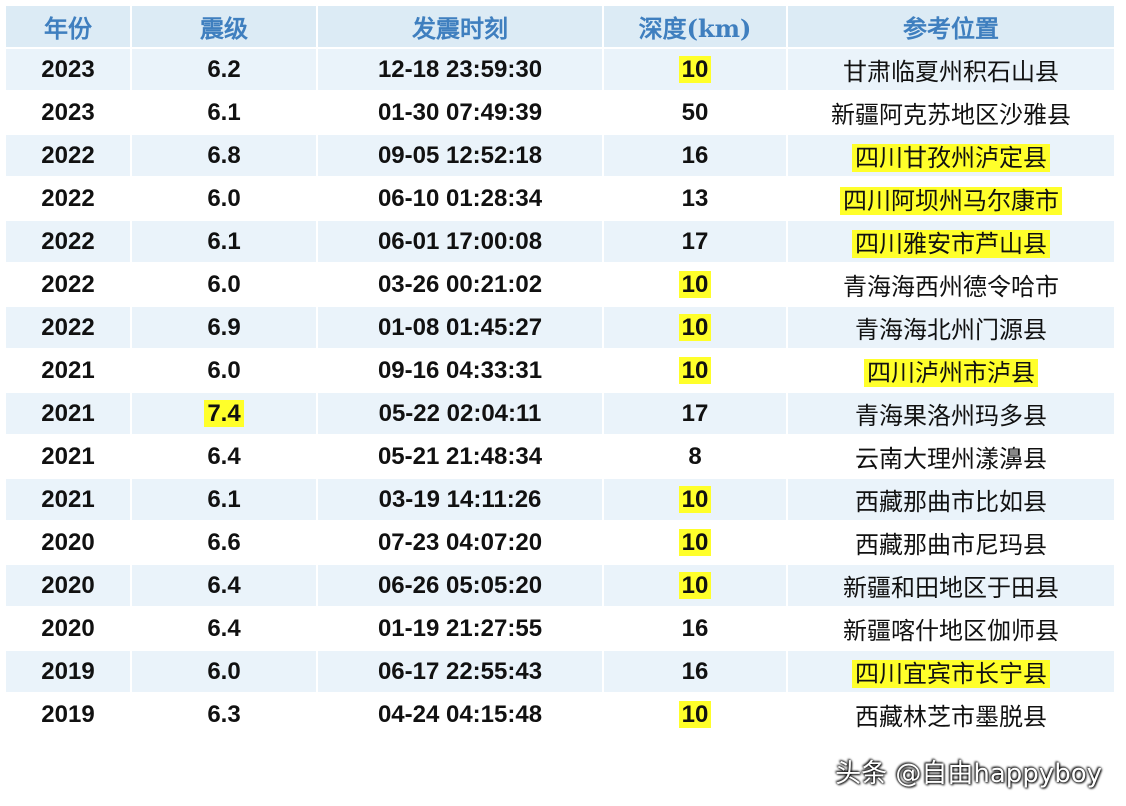 This screenshot has height=806, width=1126. I want to click on cell-depth: 8, so click(695, 456).